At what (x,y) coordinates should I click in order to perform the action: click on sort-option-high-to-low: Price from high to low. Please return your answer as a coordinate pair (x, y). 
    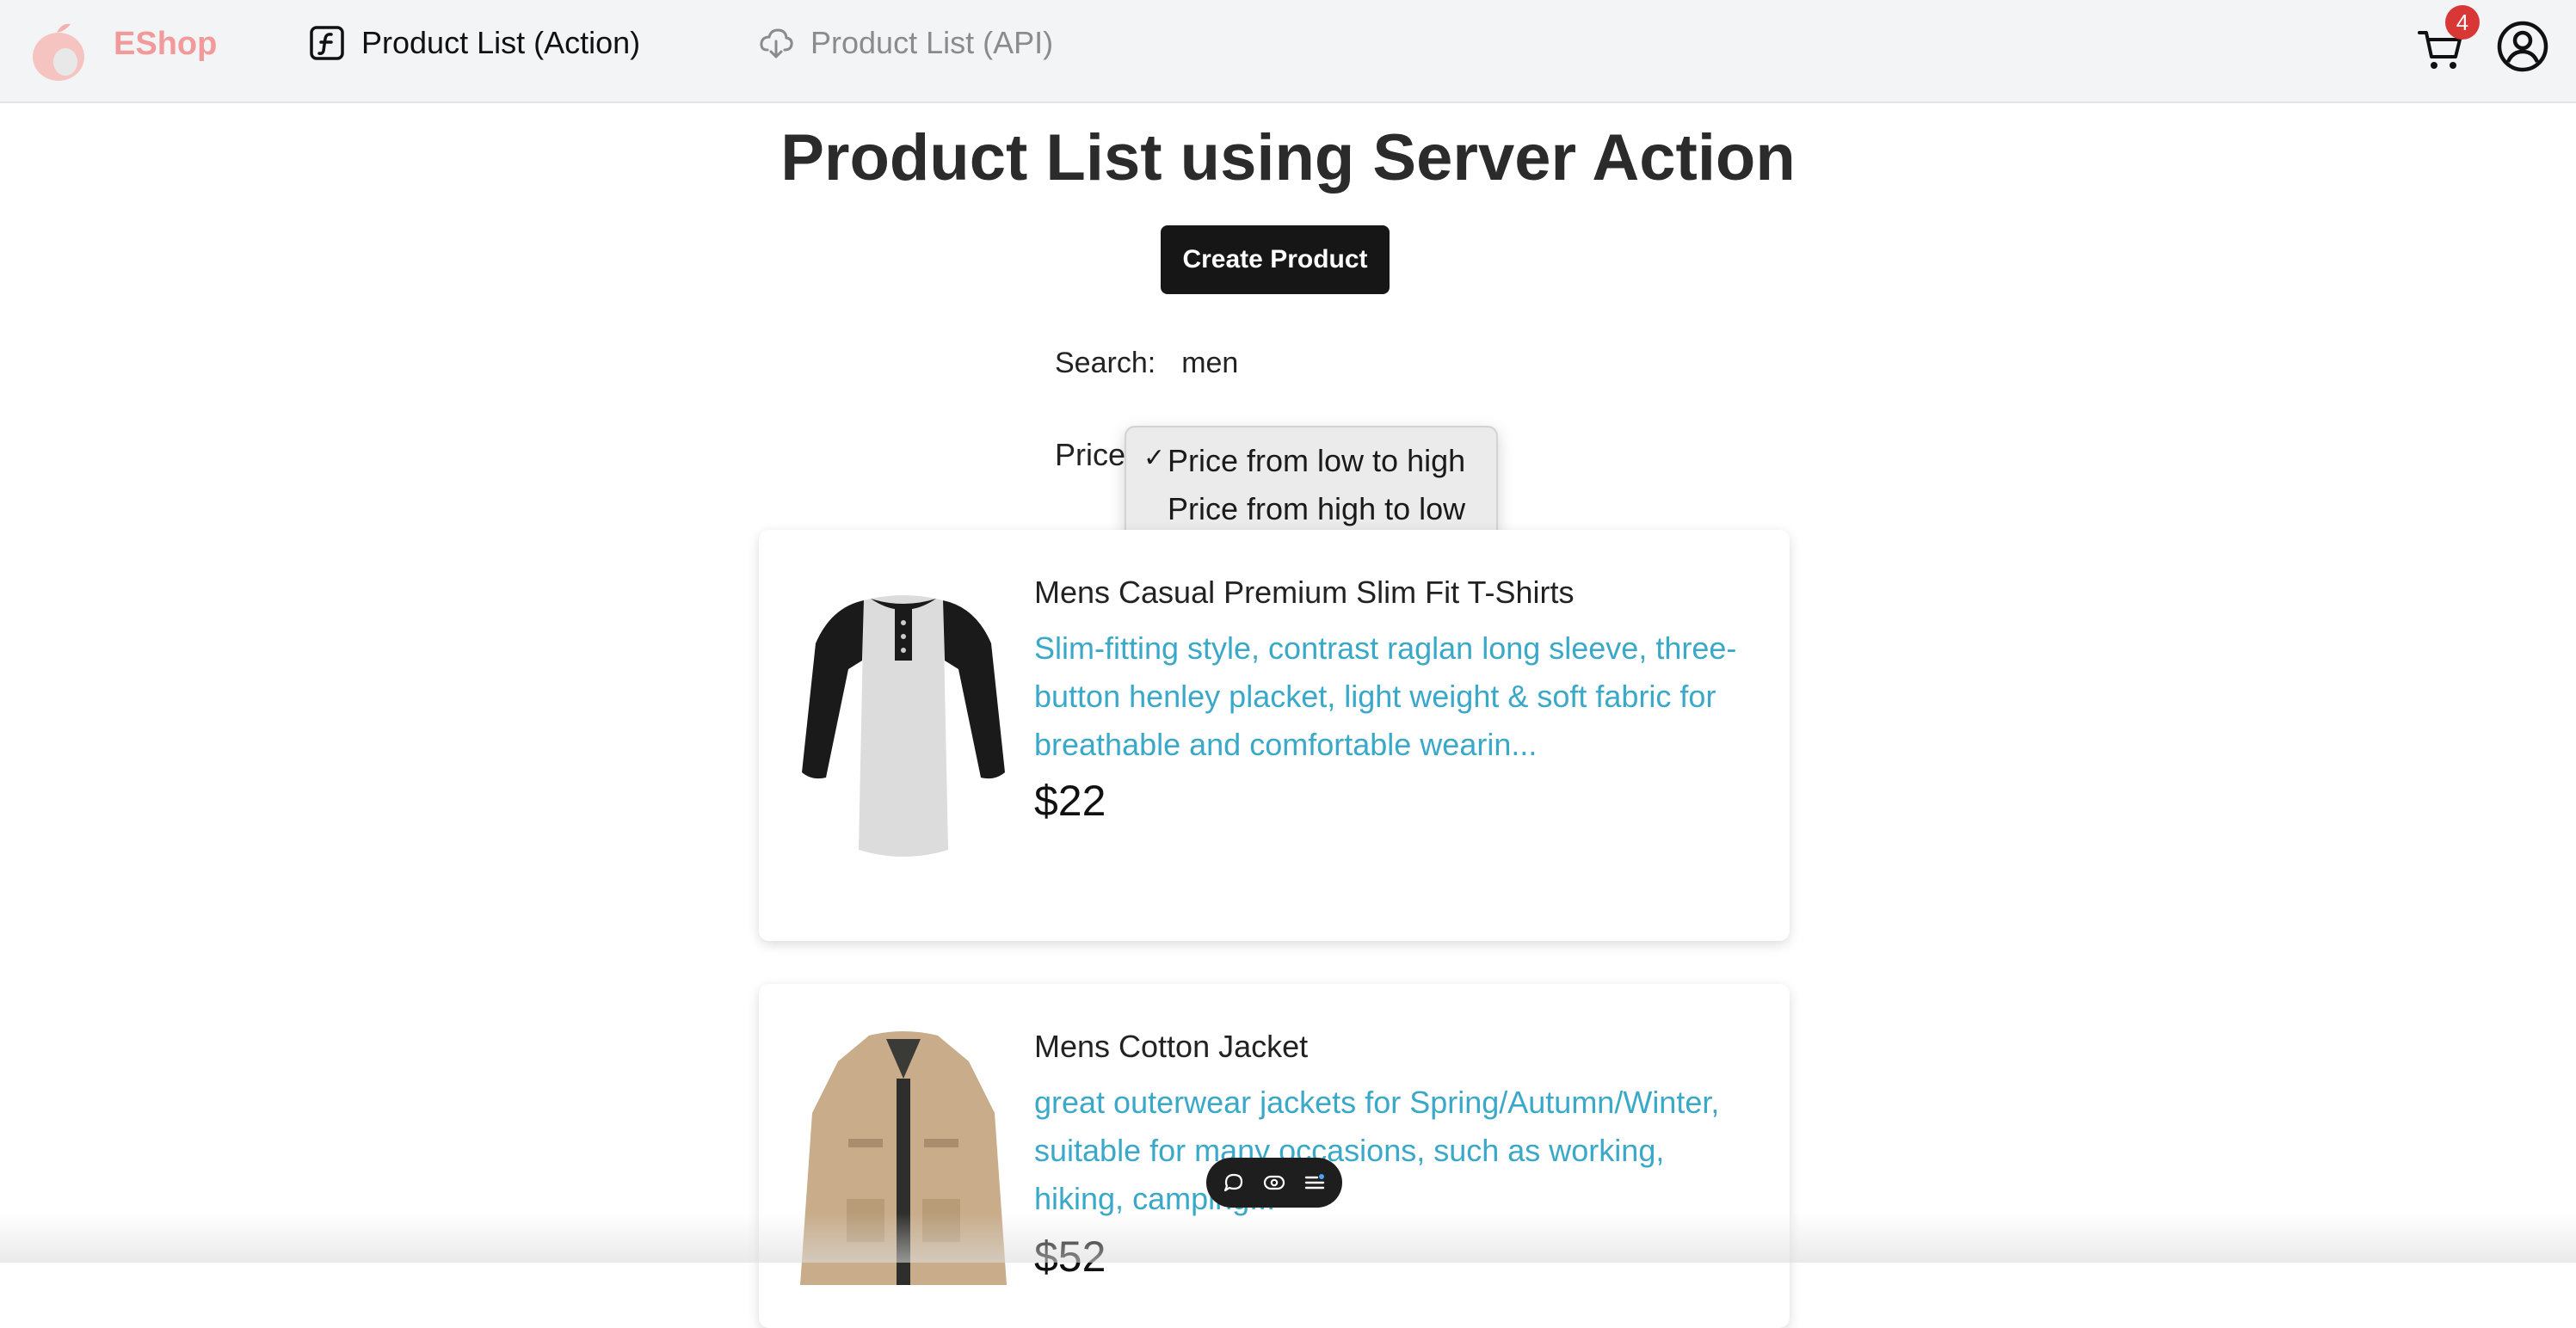
    Looking at the image, I should click on (1311, 508).